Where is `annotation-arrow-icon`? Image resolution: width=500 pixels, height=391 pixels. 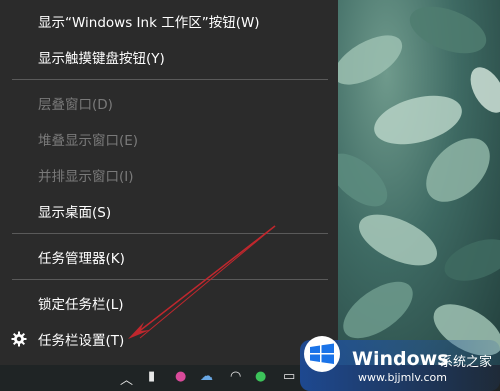
annotation-arrow-icon is located at coordinates (202, 282).